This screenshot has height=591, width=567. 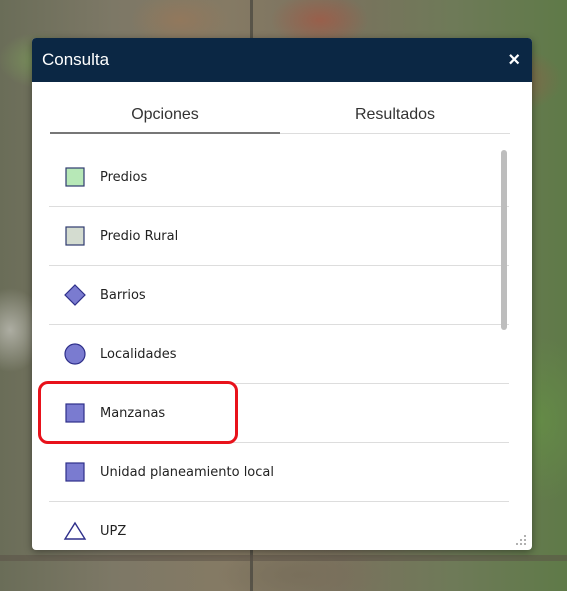 What do you see at coordinates (282, 60) in the screenshot?
I see `panel-header: Consulta ×` at bounding box center [282, 60].